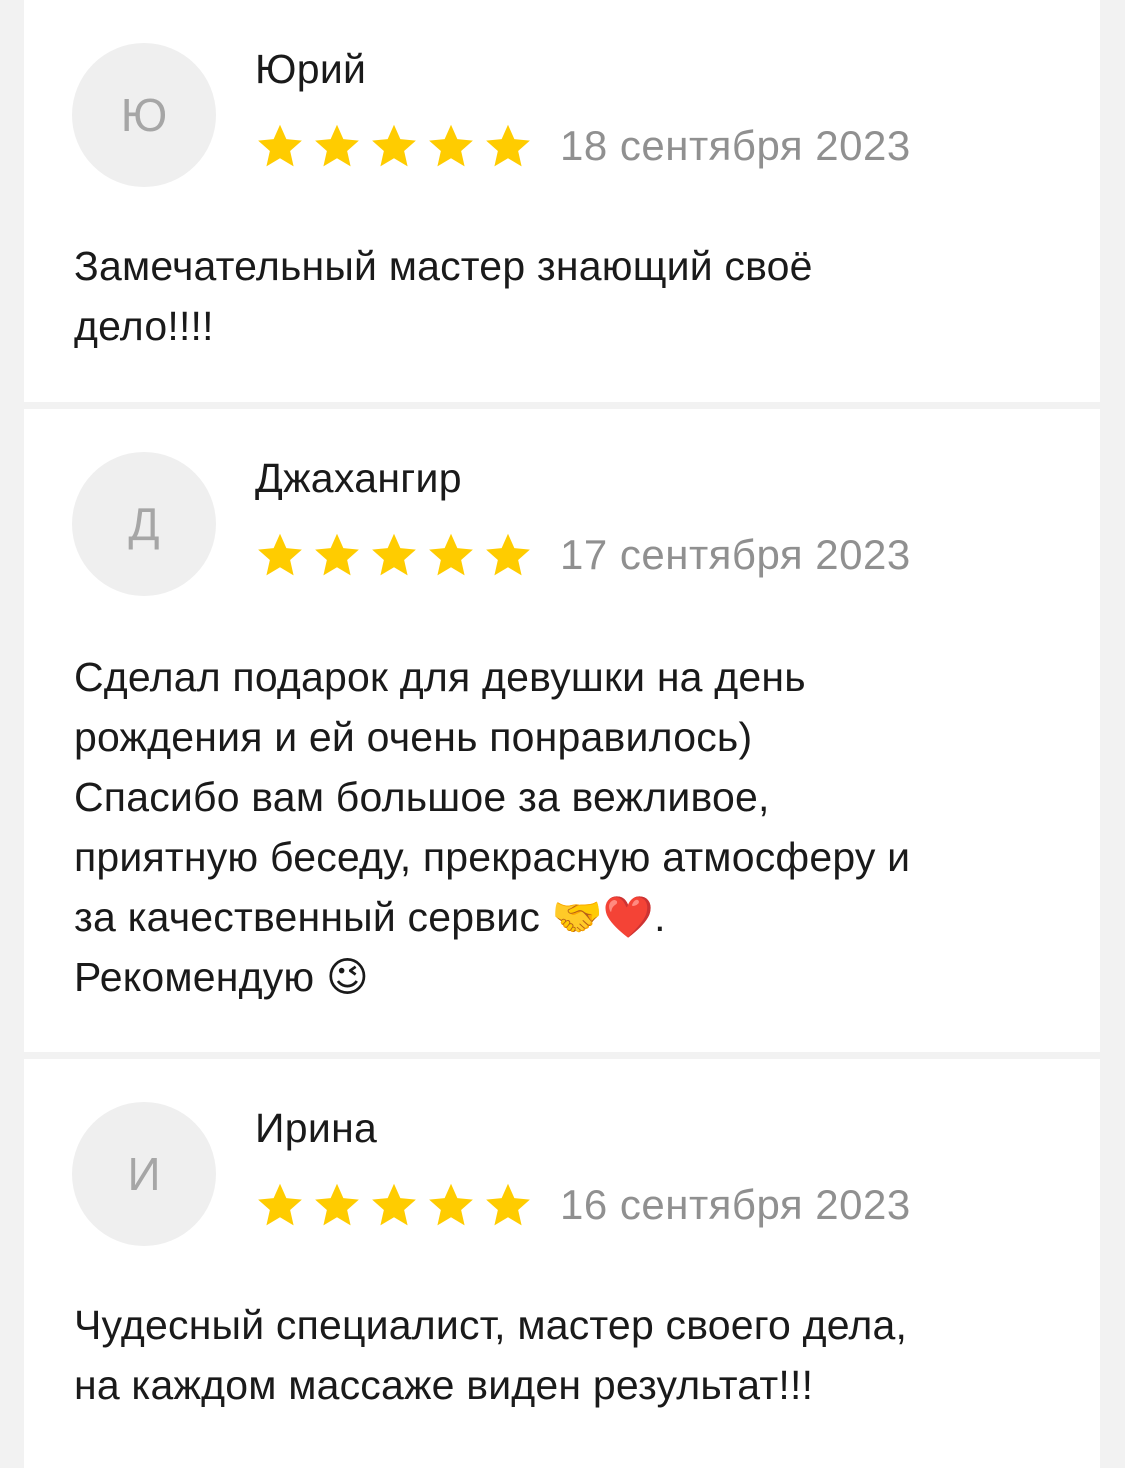 The height and width of the screenshot is (1468, 1125). What do you see at coordinates (311, 69) in the screenshot?
I see `reviewer-name: Юрий` at bounding box center [311, 69].